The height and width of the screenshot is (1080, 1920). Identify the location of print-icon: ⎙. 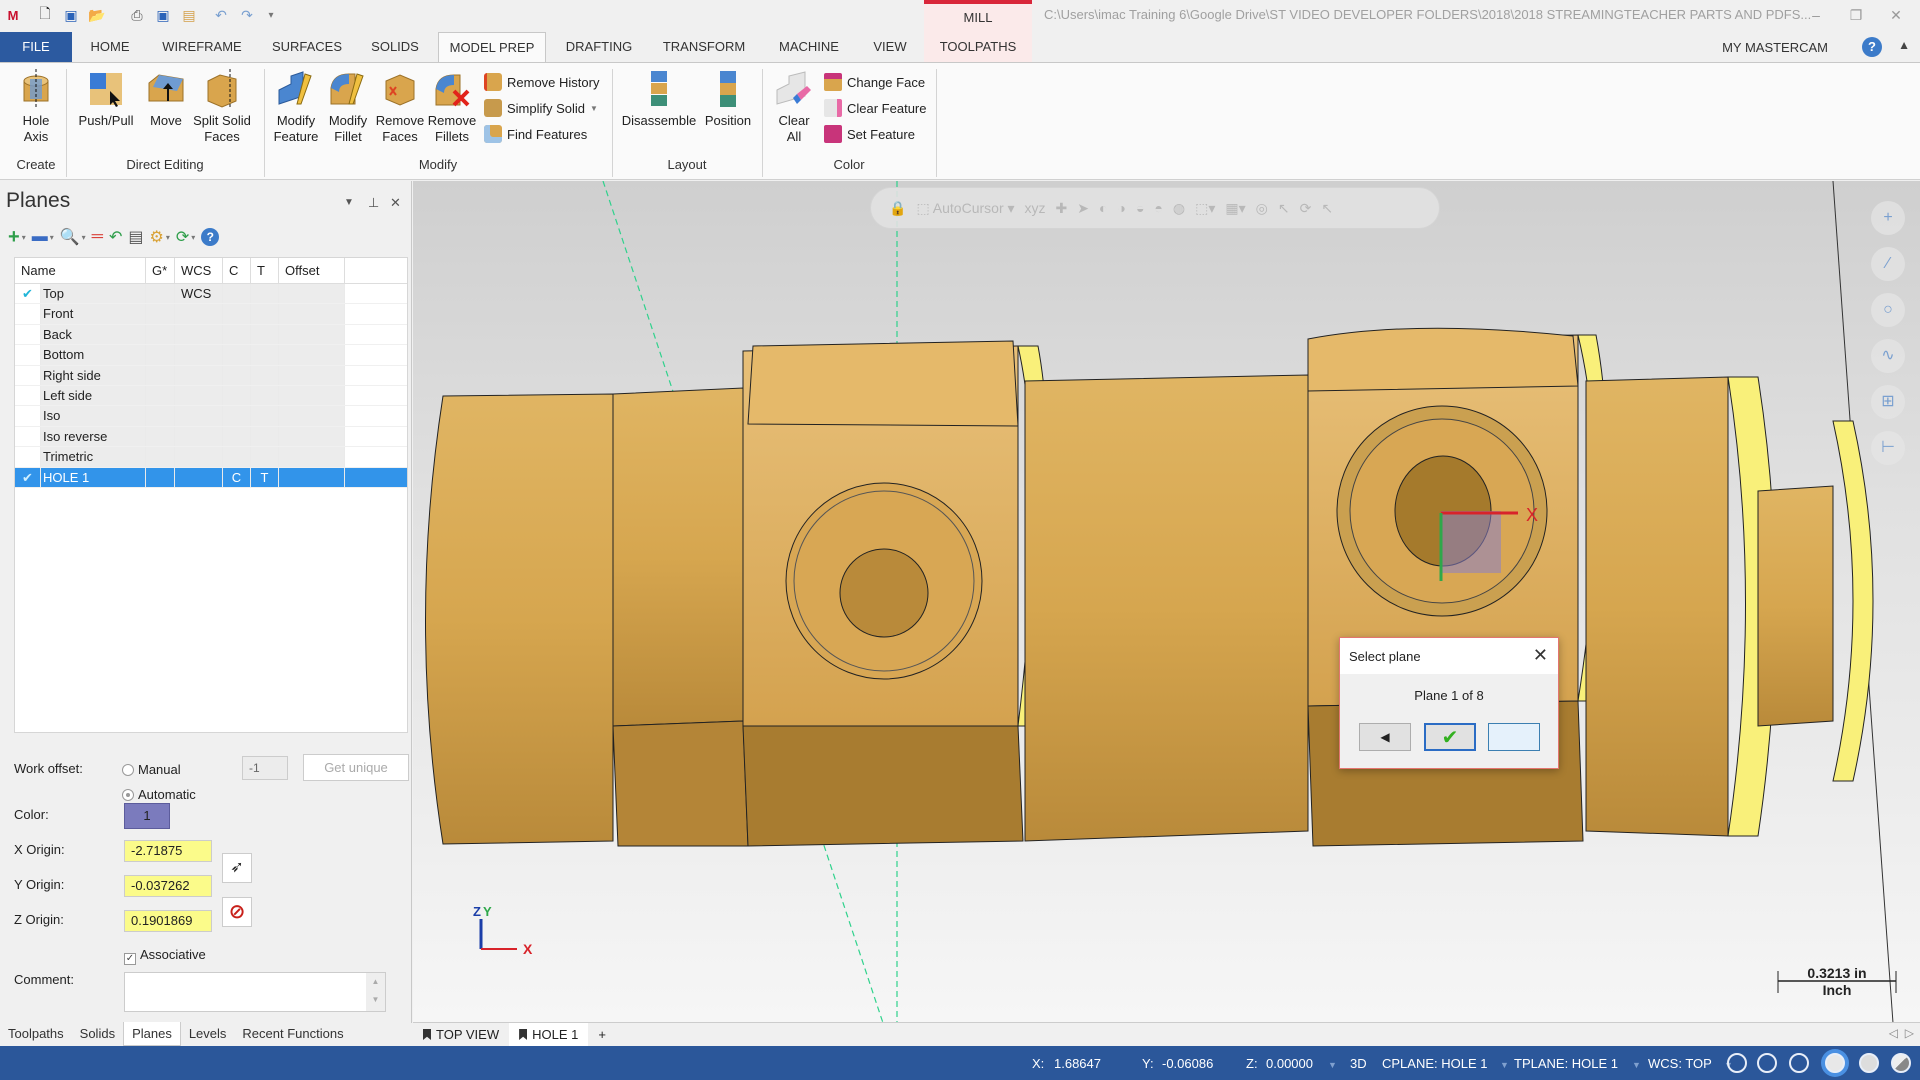
(137, 15).